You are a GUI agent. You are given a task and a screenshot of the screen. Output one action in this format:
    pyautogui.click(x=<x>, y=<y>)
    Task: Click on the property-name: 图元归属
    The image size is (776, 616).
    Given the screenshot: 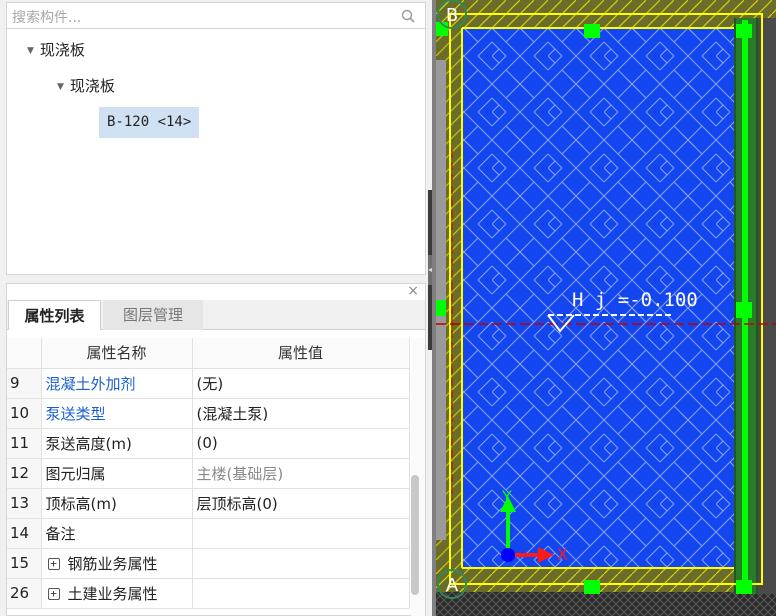 What is the action you would take?
    pyautogui.click(x=117, y=473)
    